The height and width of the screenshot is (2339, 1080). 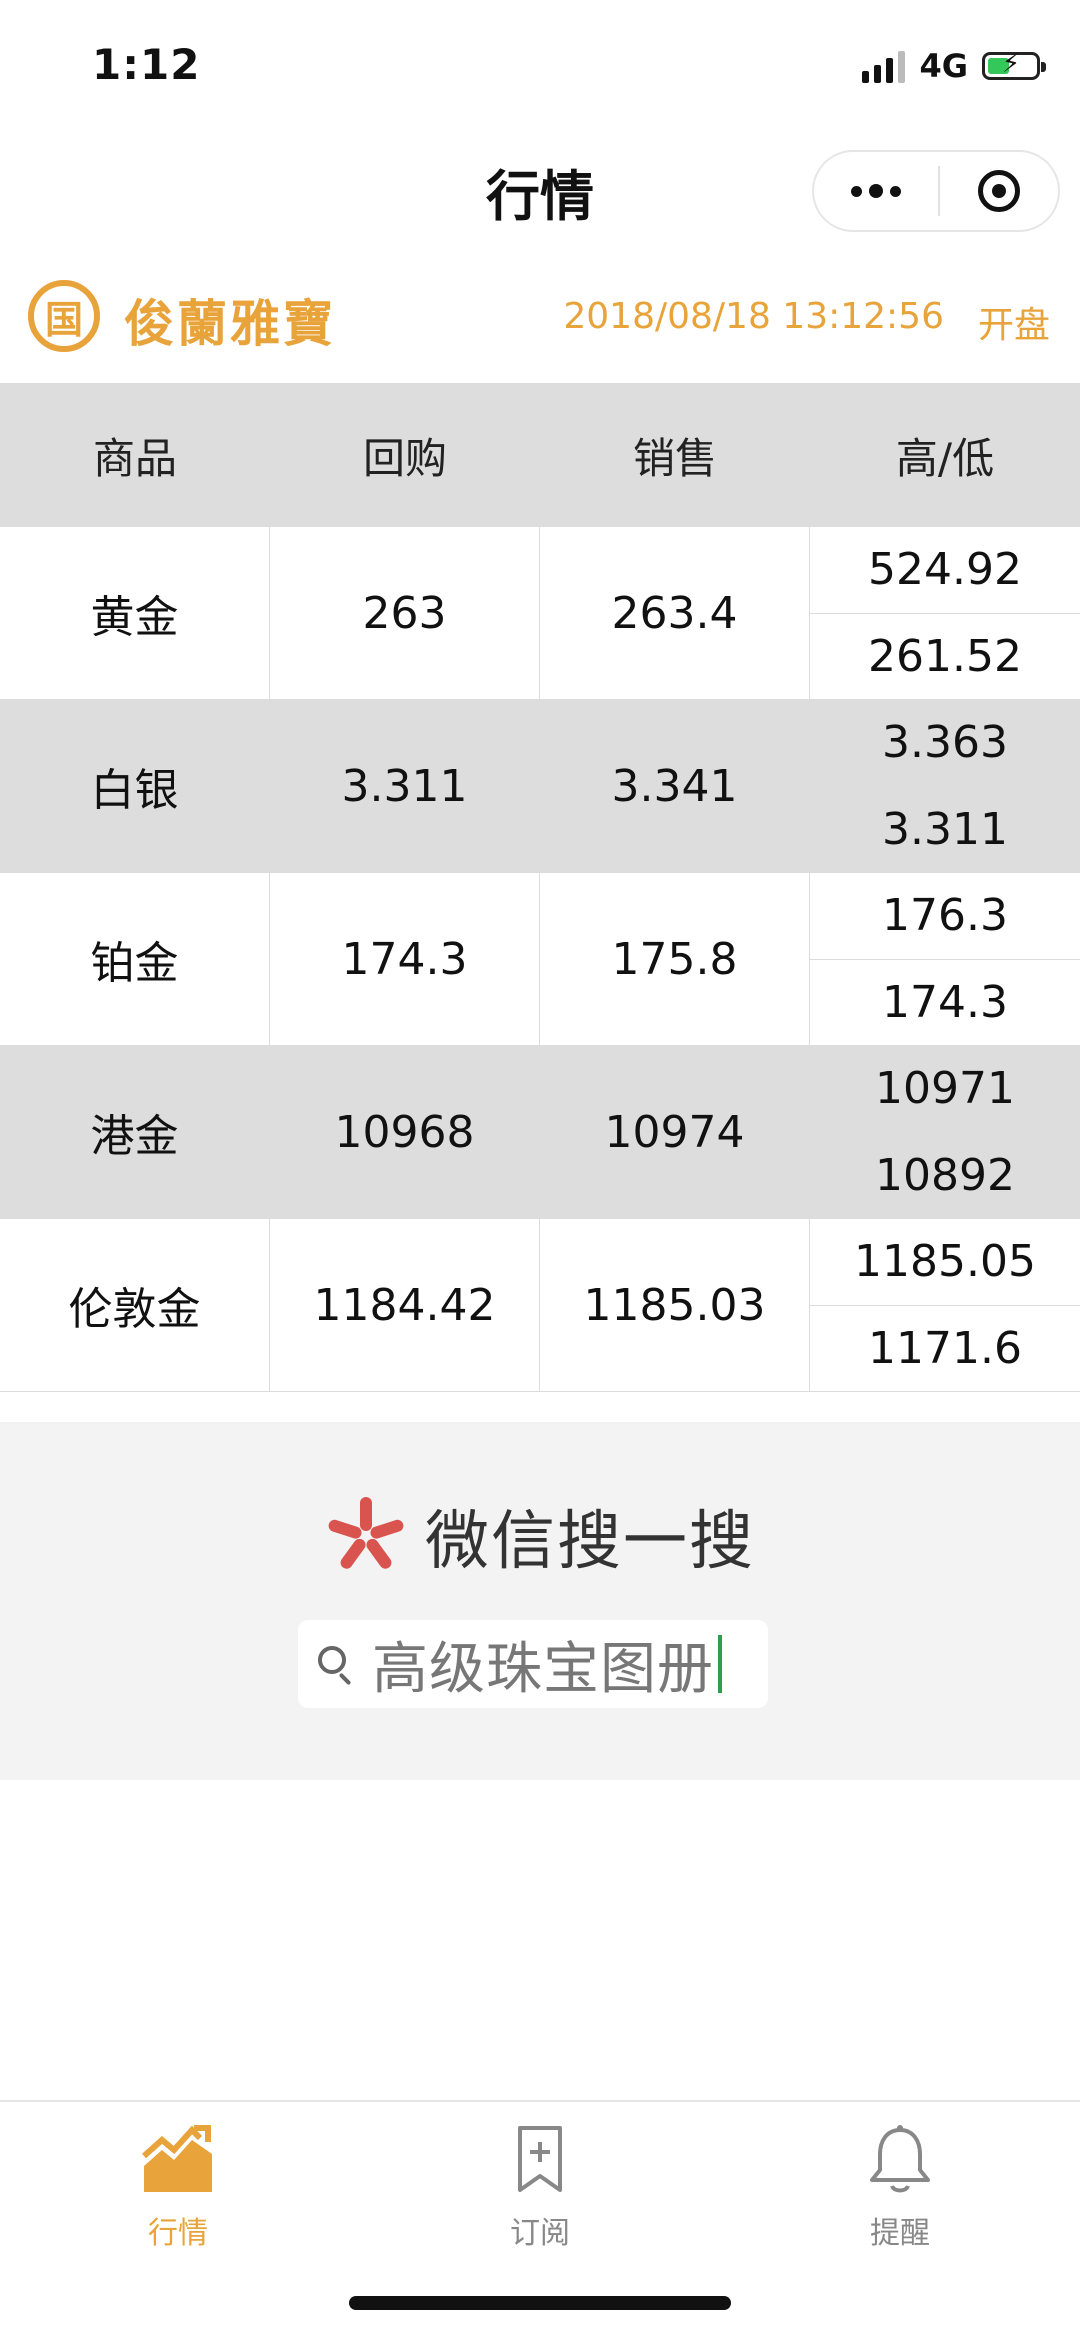 I want to click on buyback-price: 174.3, so click(x=405, y=959).